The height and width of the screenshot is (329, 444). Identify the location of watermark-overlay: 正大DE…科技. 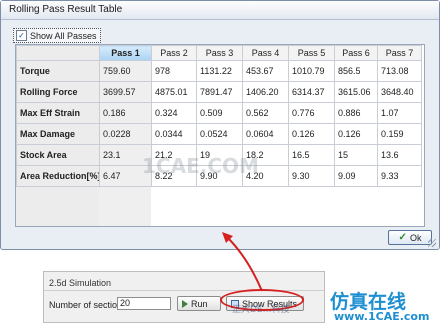
(261, 310).